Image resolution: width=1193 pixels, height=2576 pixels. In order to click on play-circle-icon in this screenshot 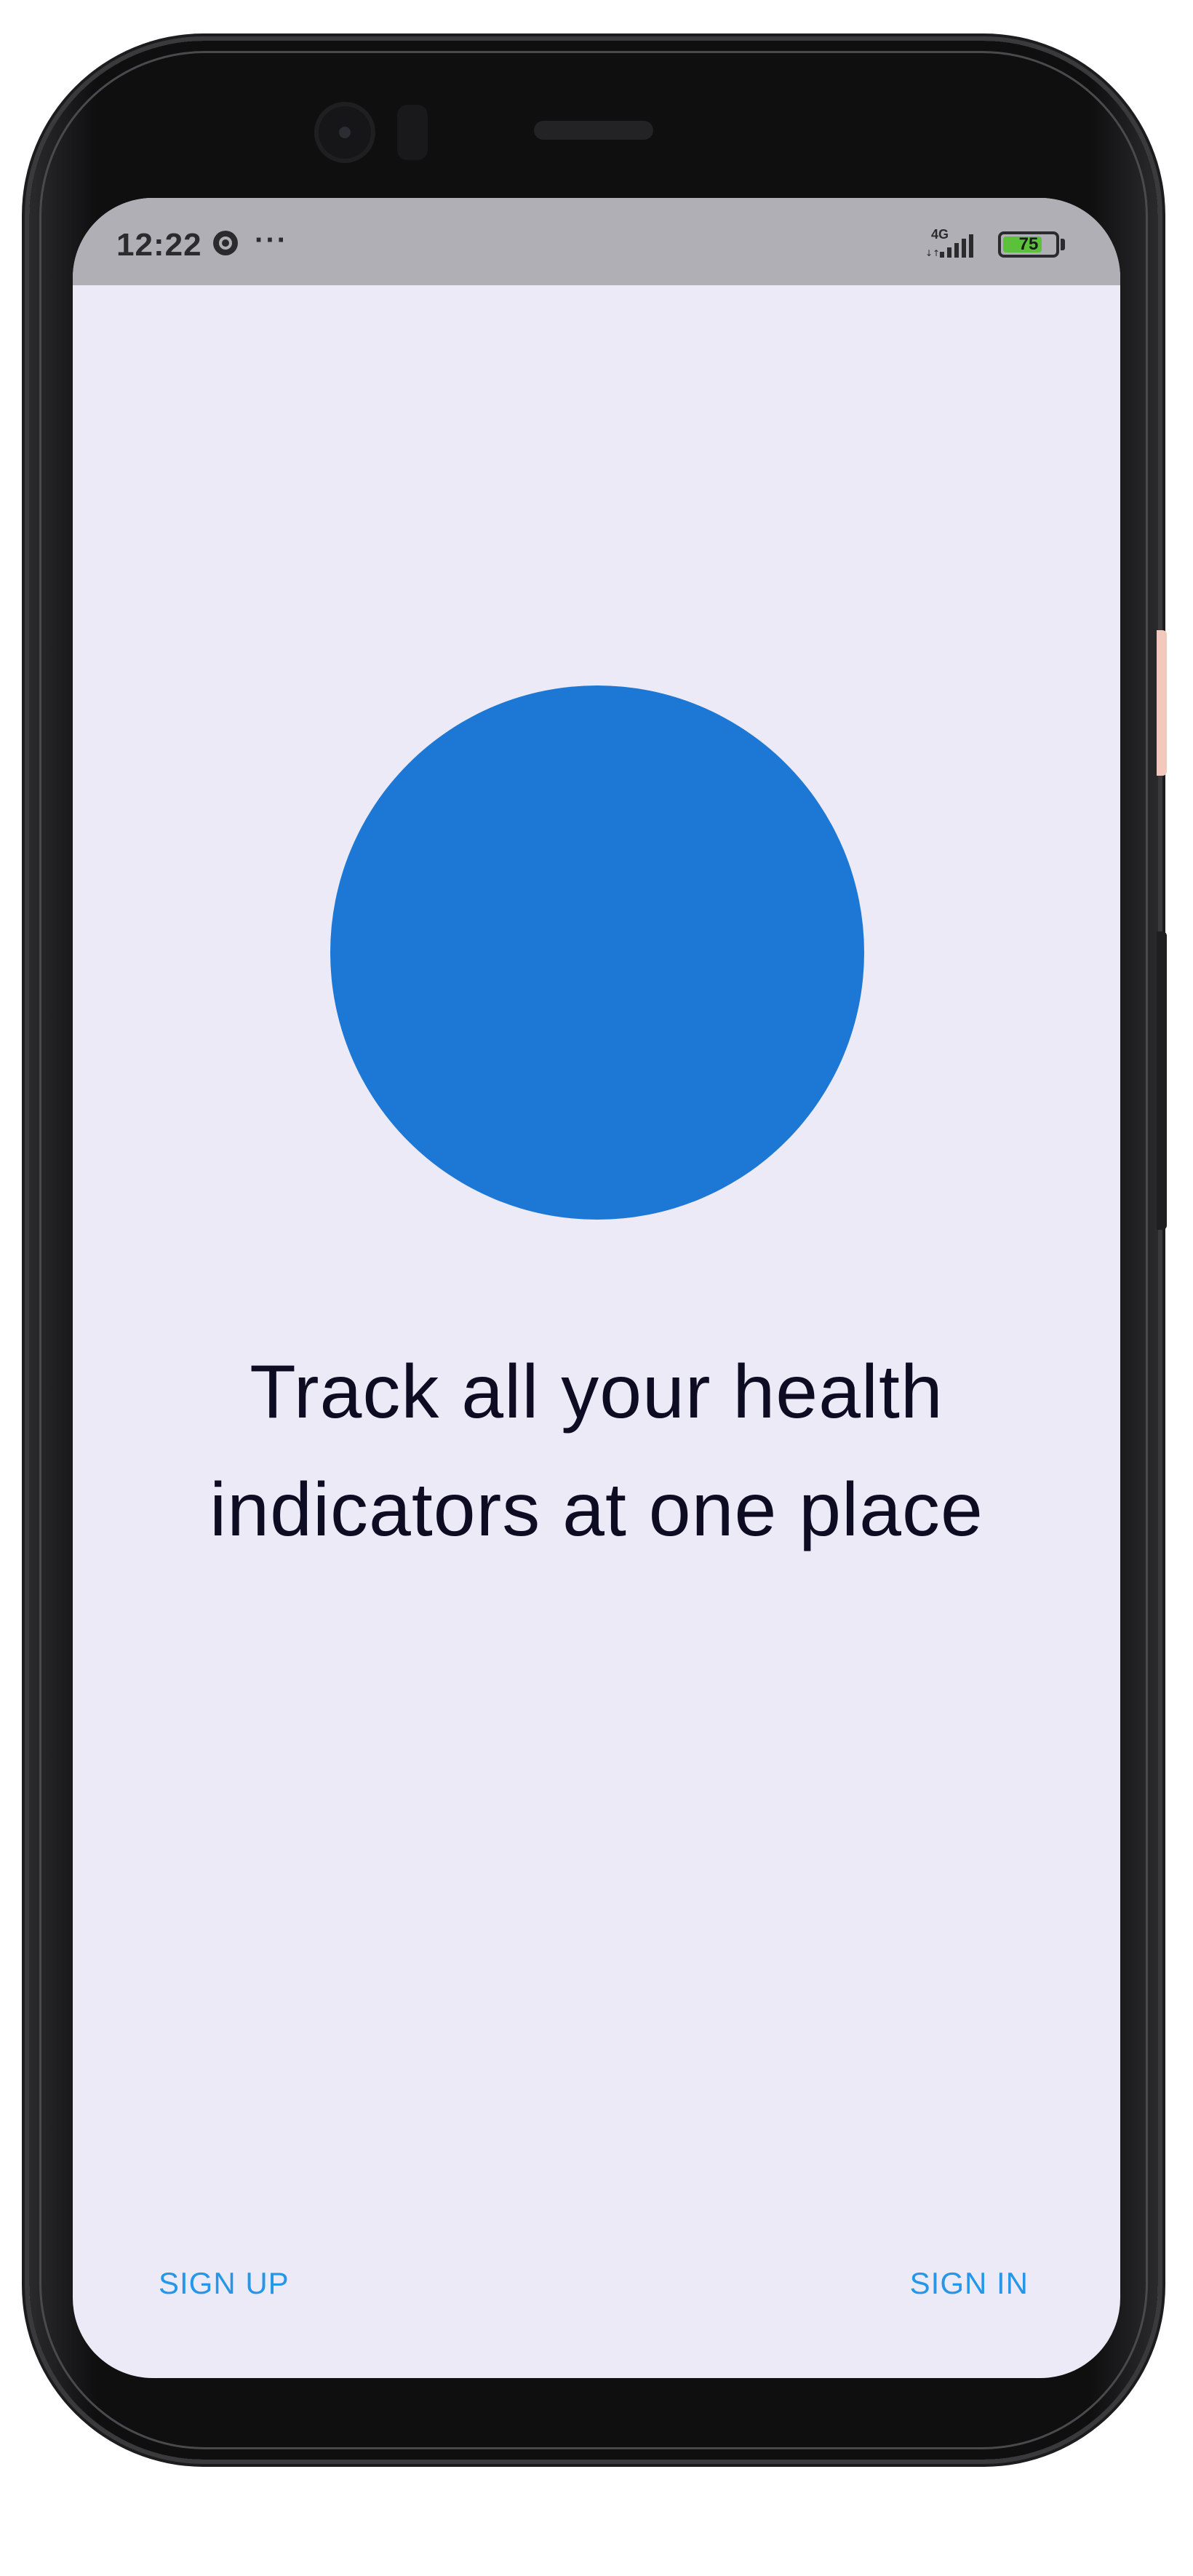, I will do `click(225, 243)`.